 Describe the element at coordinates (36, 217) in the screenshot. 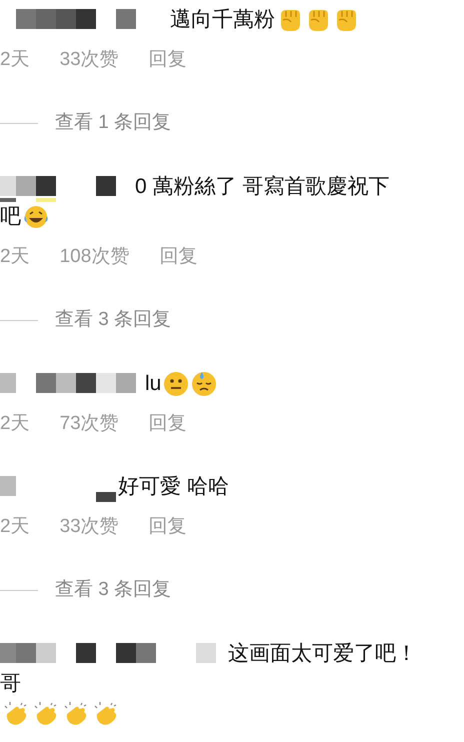

I see `laughing-face-icon` at that location.